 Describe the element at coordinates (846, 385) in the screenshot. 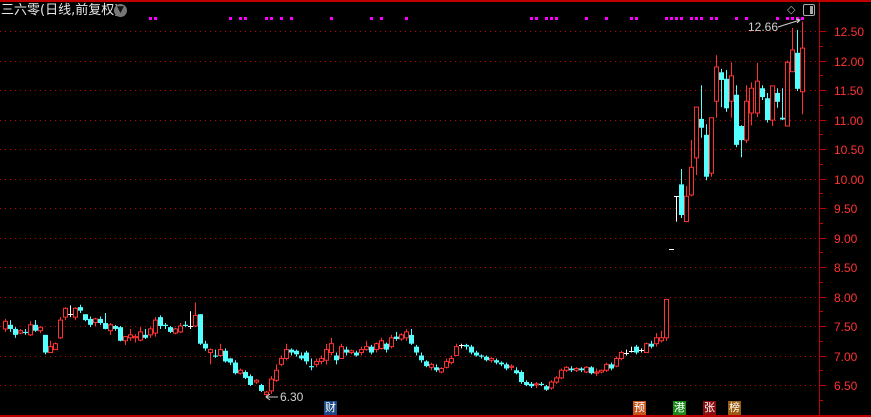

I see `y-tick-label: 6.50` at that location.